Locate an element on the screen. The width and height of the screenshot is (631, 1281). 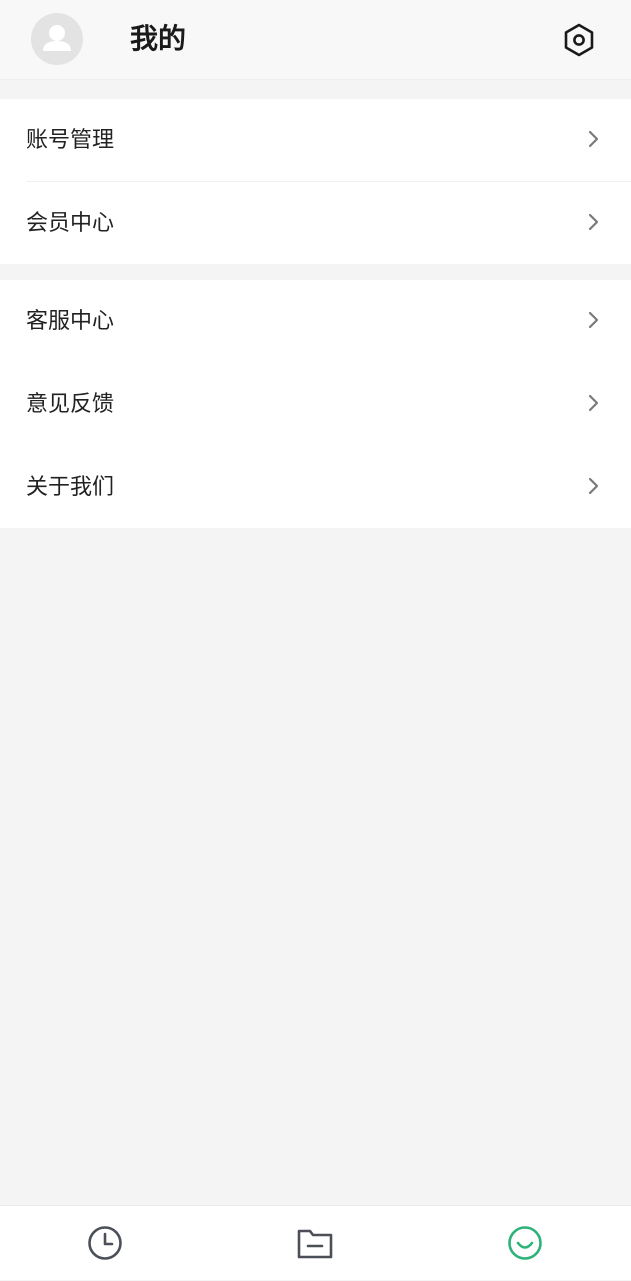
menu-item-feedback: 意见反馈 is located at coordinates (315, 404).